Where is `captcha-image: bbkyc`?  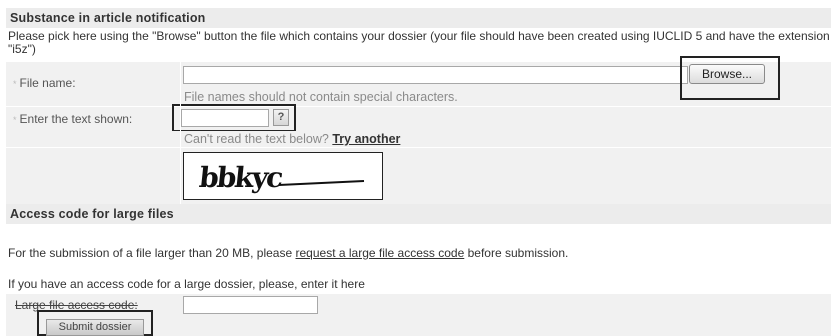 captcha-image: bbkyc is located at coordinates (283, 176).